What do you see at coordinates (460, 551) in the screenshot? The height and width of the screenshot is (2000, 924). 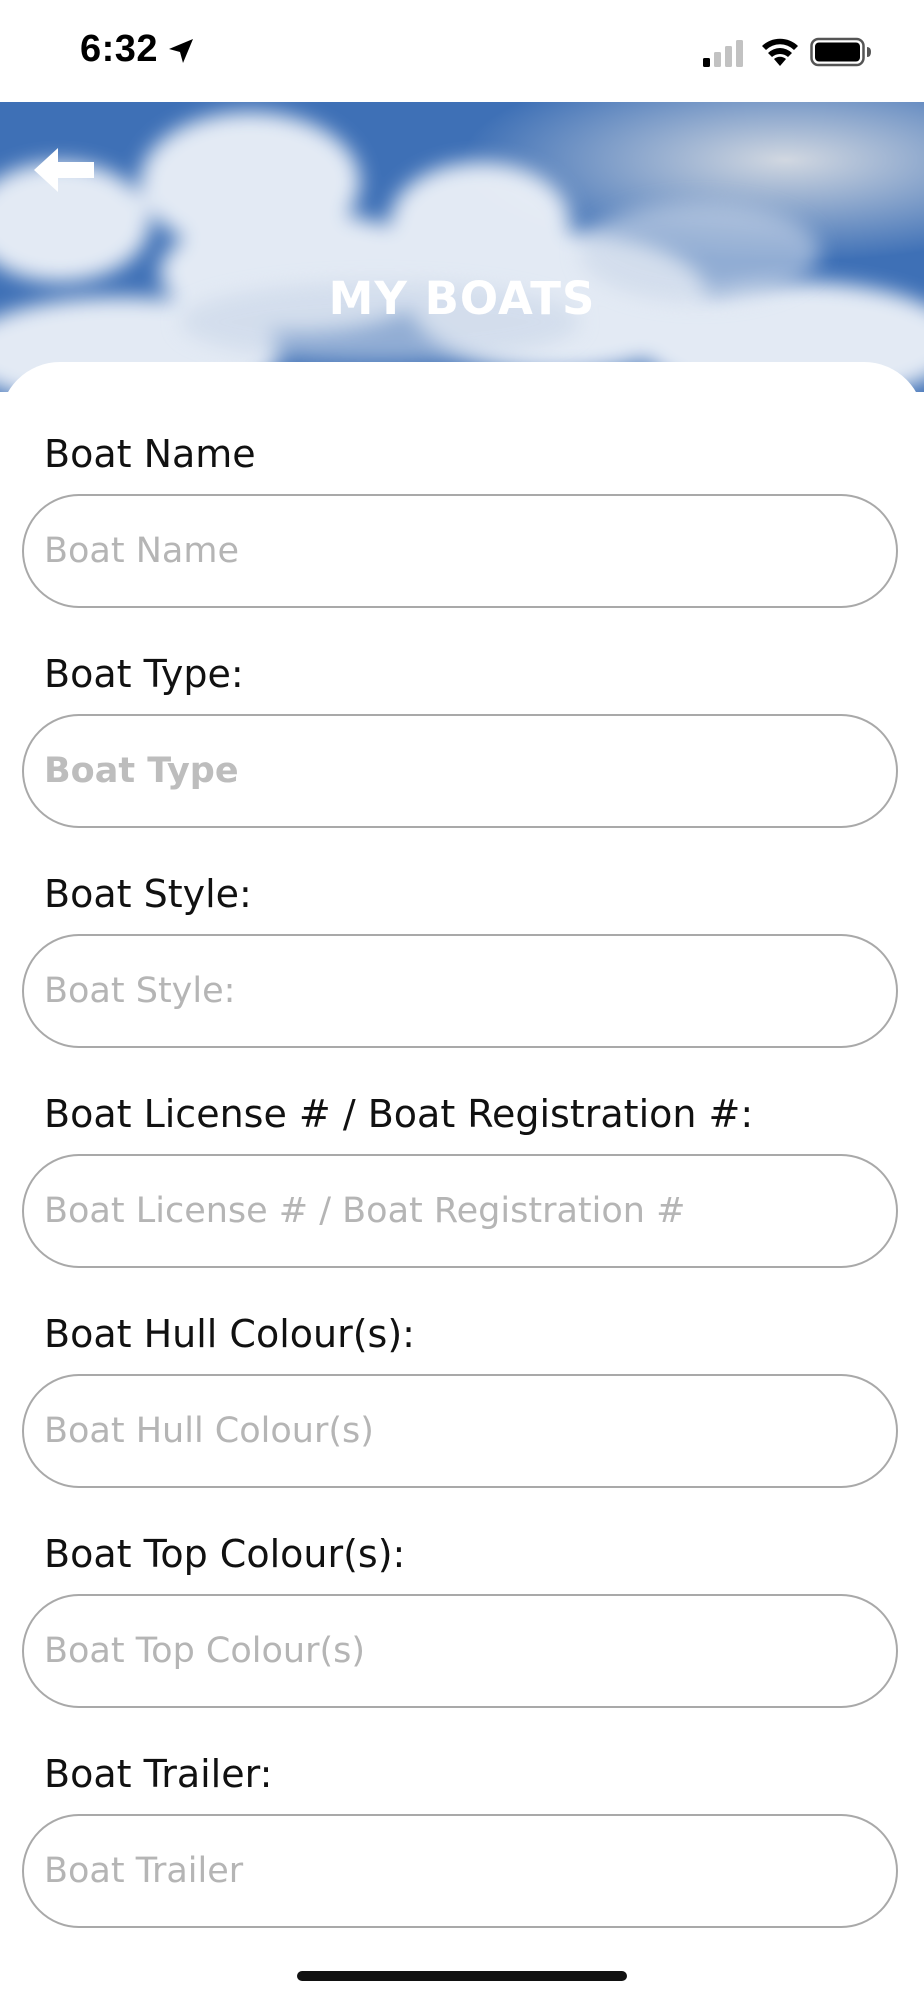 I see `boat-name-input` at bounding box center [460, 551].